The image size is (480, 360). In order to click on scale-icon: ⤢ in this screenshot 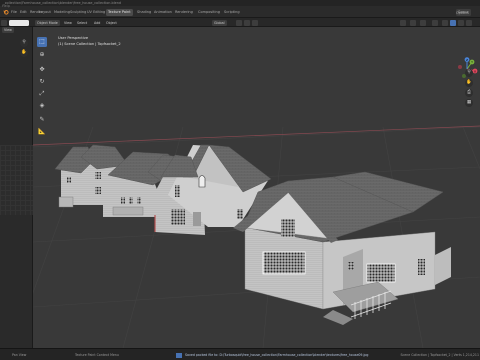, I will do `click(42, 94)`.